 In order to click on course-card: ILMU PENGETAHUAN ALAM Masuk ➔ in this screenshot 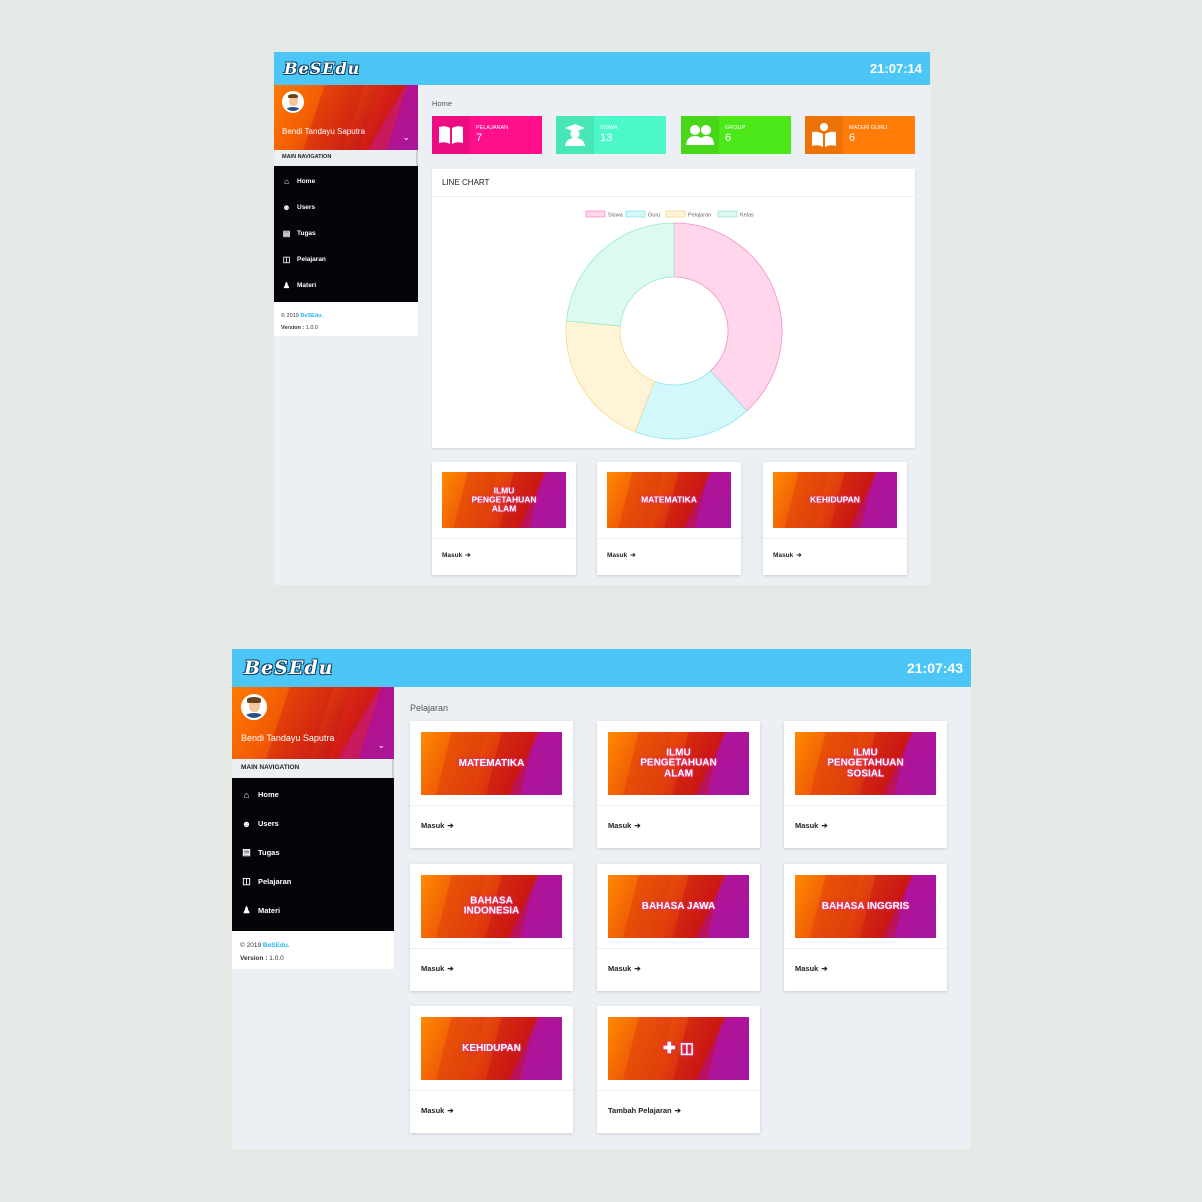, I will do `click(678, 784)`.